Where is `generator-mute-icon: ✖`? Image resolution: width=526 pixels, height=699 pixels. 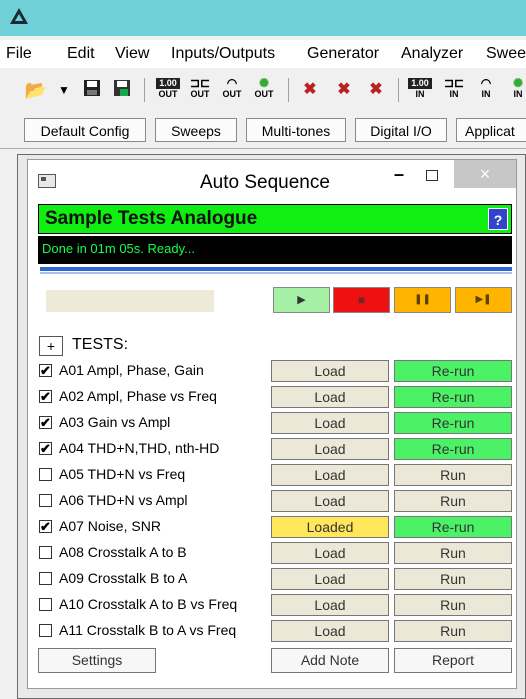
generator-mute-icon: ✖ is located at coordinates (344, 90).